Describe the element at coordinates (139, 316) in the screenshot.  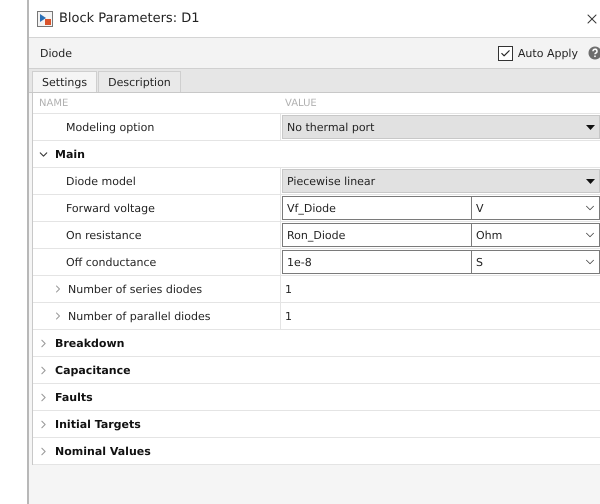
I see `parameter-name: Number of parallel diodes` at that location.